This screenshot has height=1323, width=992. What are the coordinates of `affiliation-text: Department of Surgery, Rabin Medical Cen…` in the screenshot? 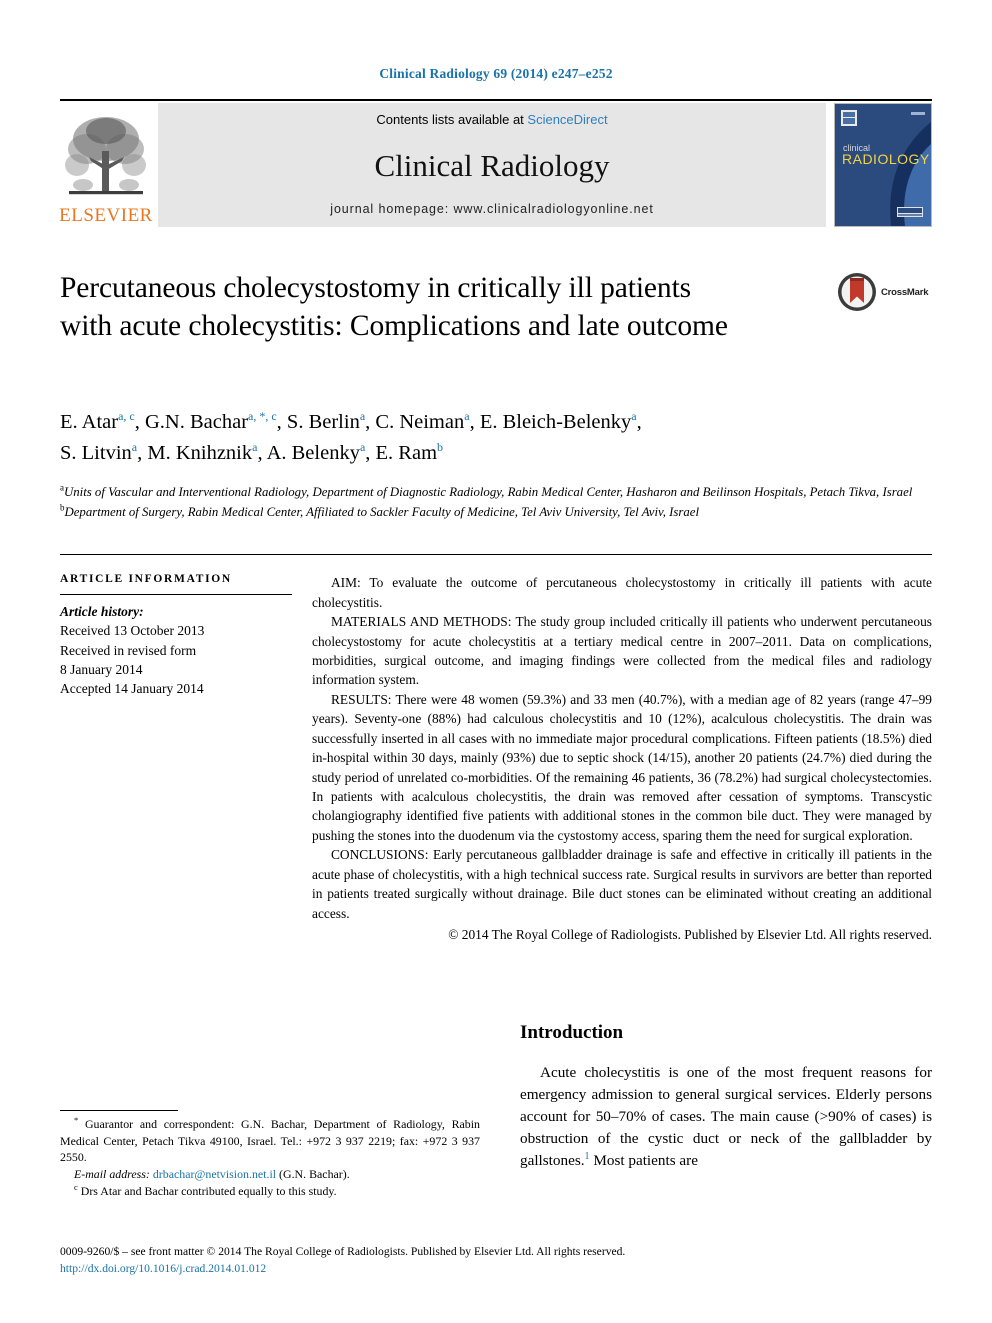 It's located at (382, 511).